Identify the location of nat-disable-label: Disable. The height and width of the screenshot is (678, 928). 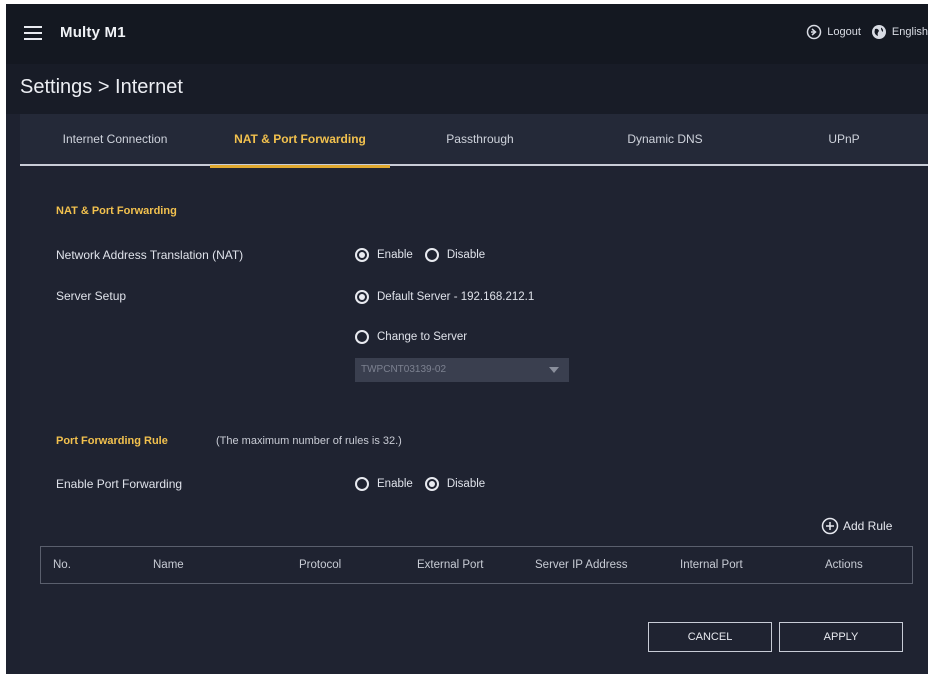
(466, 255).